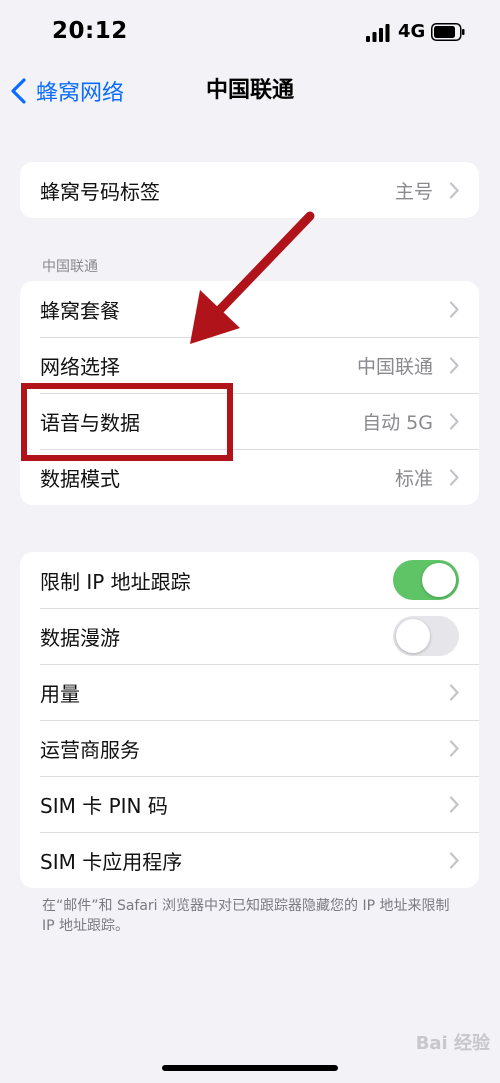 The image size is (500, 1083). Describe the element at coordinates (250, 1068) in the screenshot. I see `home-indicator` at that location.